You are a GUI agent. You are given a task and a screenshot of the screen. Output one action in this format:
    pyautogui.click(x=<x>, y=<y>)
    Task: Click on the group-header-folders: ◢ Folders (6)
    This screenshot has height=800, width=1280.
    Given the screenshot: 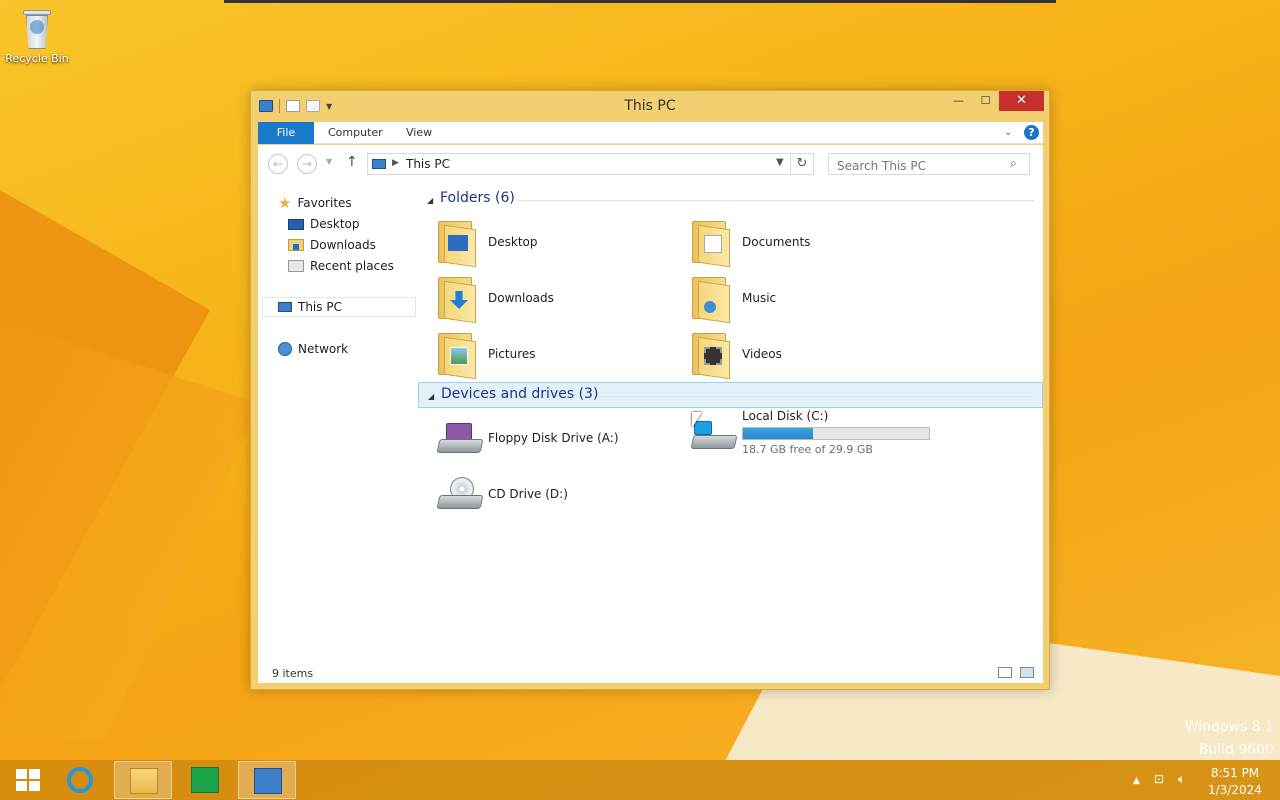 What is the action you would take?
    pyautogui.click(x=730, y=200)
    